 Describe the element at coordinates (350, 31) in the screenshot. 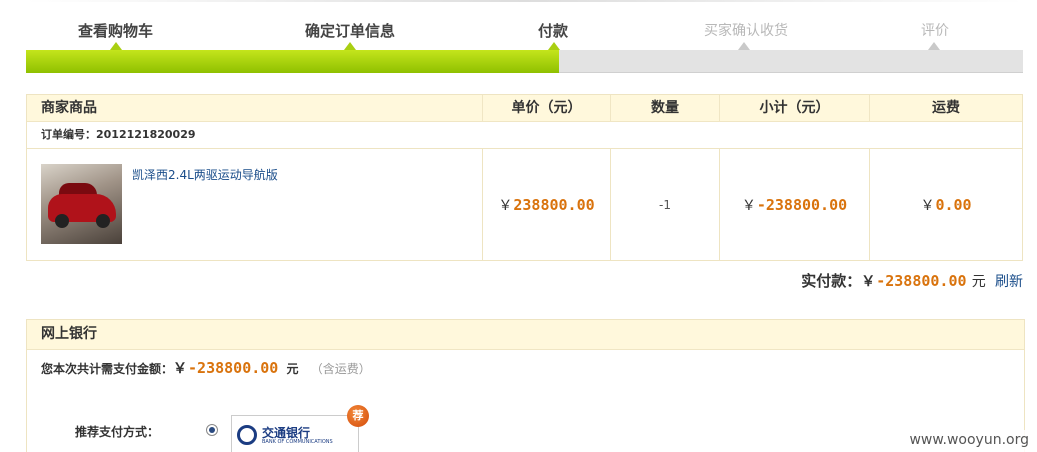

I see `step-confirm-order: 确定订单信息` at that location.